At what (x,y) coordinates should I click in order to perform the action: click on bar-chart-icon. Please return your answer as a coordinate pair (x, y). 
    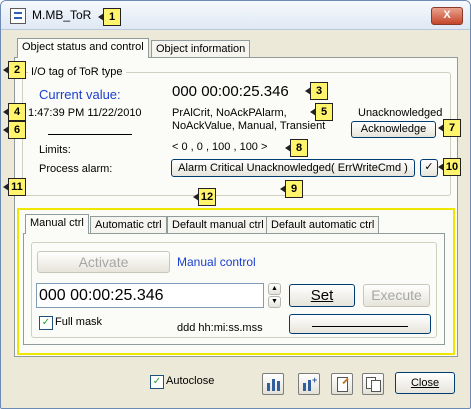
    Looking at the image, I should click on (273, 384).